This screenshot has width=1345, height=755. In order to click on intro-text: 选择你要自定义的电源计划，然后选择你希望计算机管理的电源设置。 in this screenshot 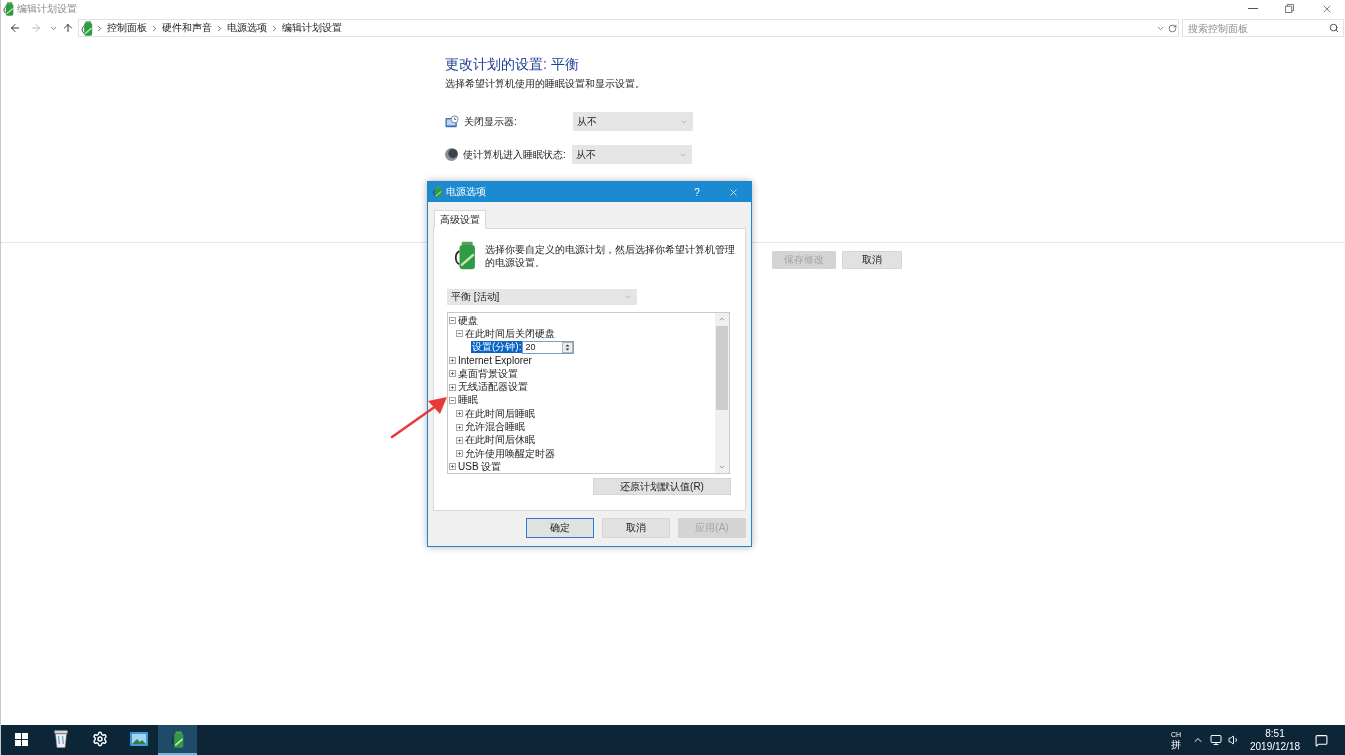, I will do `click(610, 256)`.